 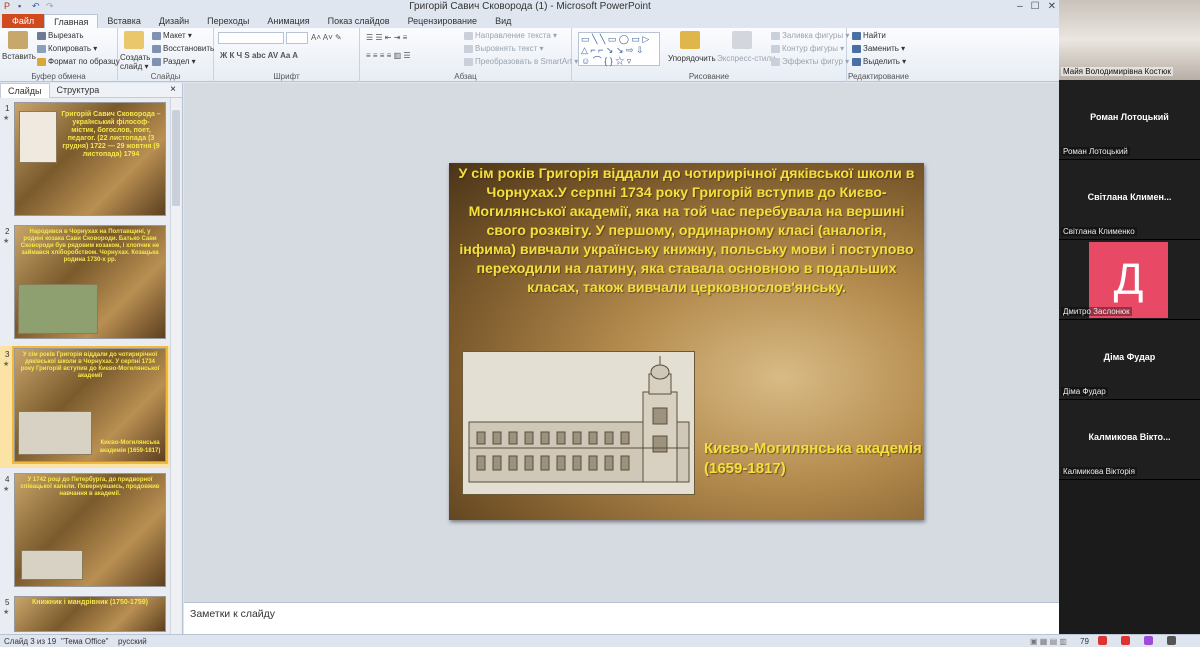 What do you see at coordinates (775, 35) in the screenshot?
I see `fill-icon` at bounding box center [775, 35].